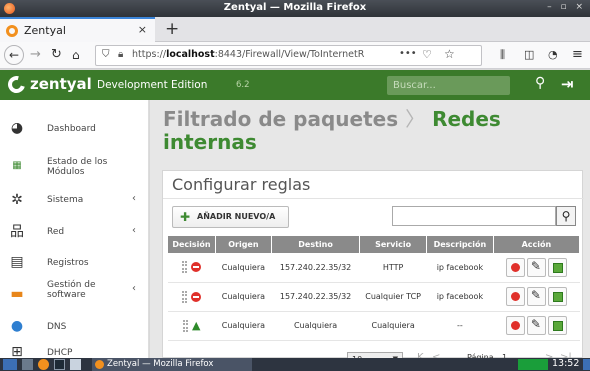  What do you see at coordinates (77, 29) in the screenshot?
I see `tab-zentyal: Zentyal ×` at bounding box center [77, 29].